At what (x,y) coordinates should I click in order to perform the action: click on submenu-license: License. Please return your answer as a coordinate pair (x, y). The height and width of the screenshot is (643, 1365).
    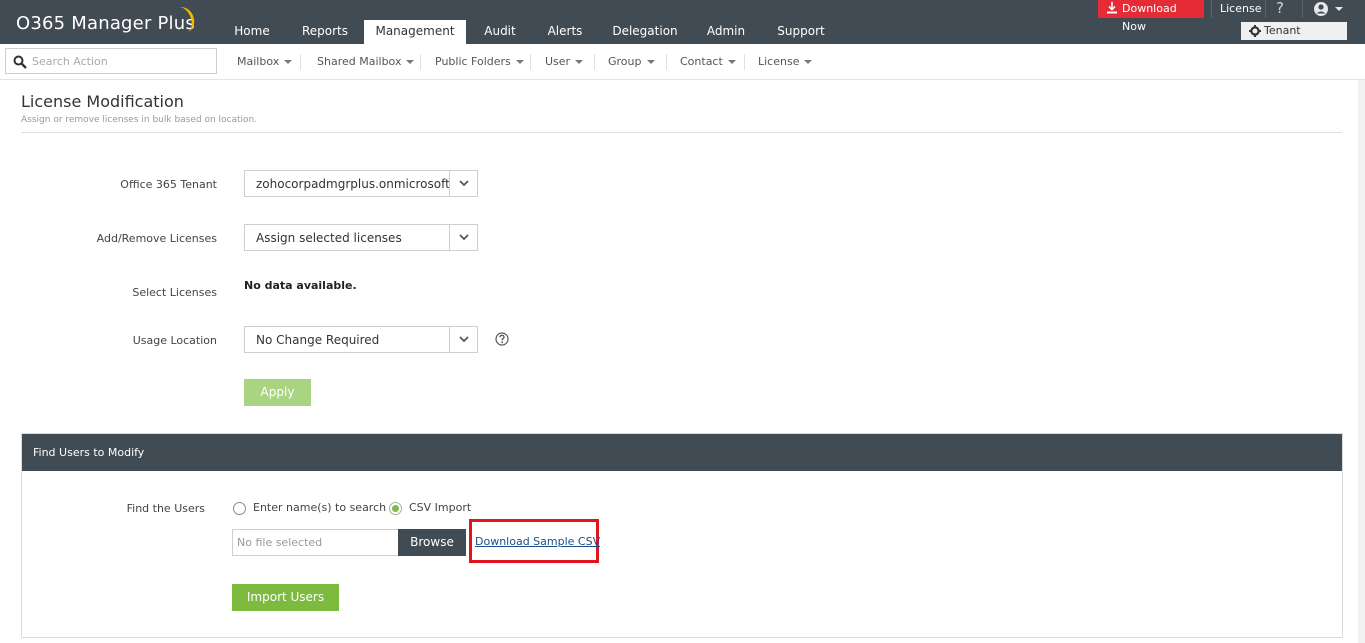
    Looking at the image, I should click on (785, 61).